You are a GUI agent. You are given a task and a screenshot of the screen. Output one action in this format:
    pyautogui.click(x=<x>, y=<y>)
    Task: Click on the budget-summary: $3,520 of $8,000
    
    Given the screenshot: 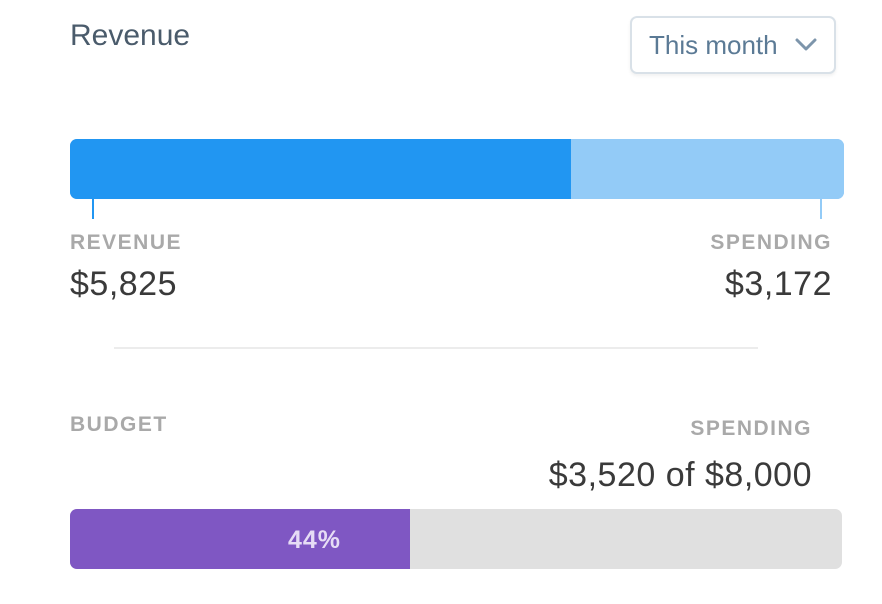 What is the action you would take?
    pyautogui.click(x=680, y=475)
    